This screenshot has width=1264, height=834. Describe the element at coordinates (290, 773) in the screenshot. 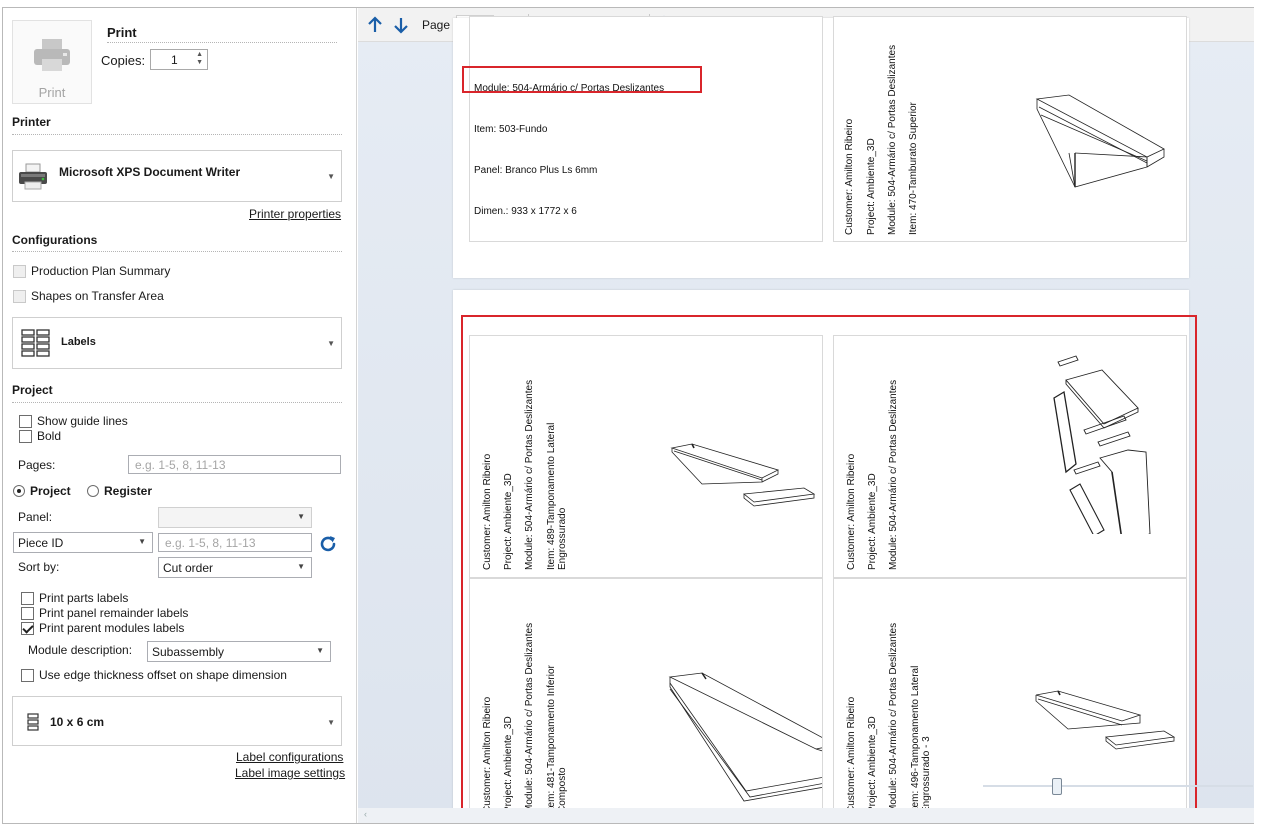

I see `label-image-settings-link: Label image settings` at that location.